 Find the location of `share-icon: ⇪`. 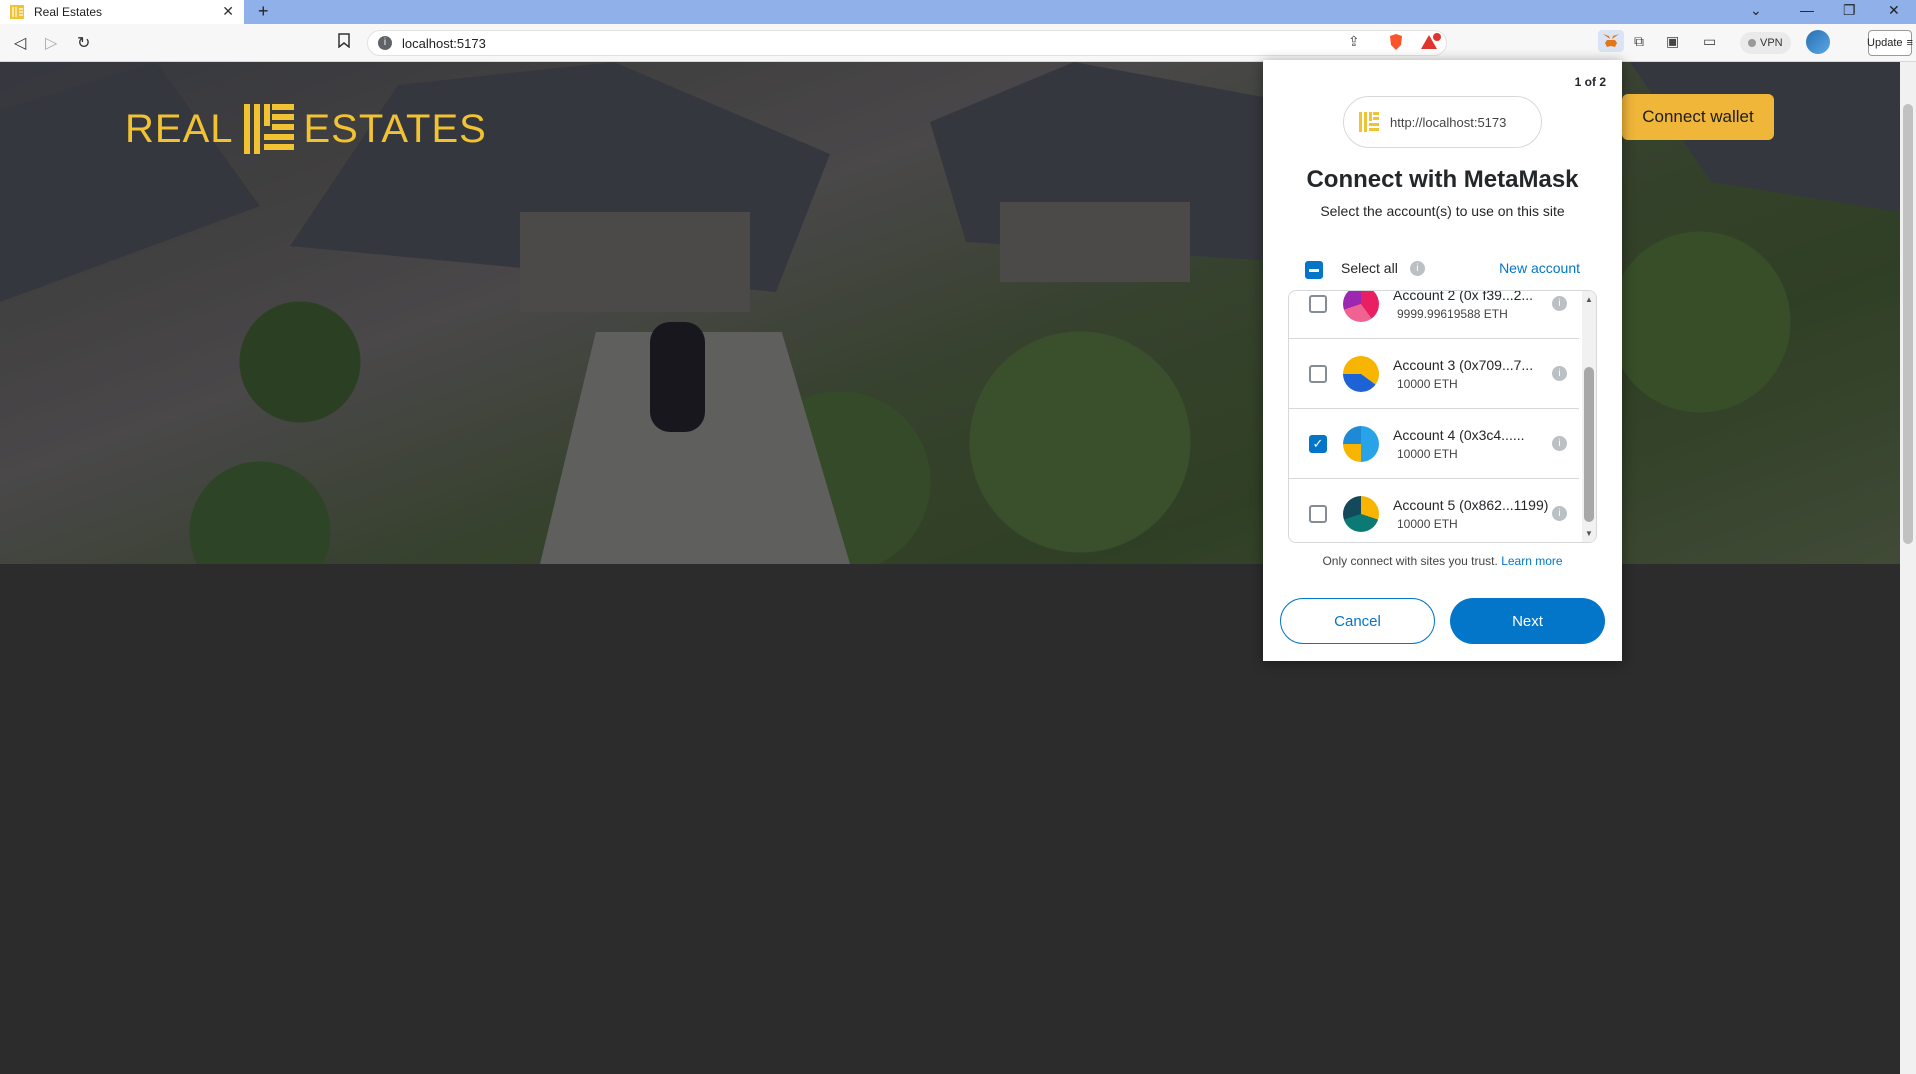

share-icon: ⇪ is located at coordinates (1354, 41).